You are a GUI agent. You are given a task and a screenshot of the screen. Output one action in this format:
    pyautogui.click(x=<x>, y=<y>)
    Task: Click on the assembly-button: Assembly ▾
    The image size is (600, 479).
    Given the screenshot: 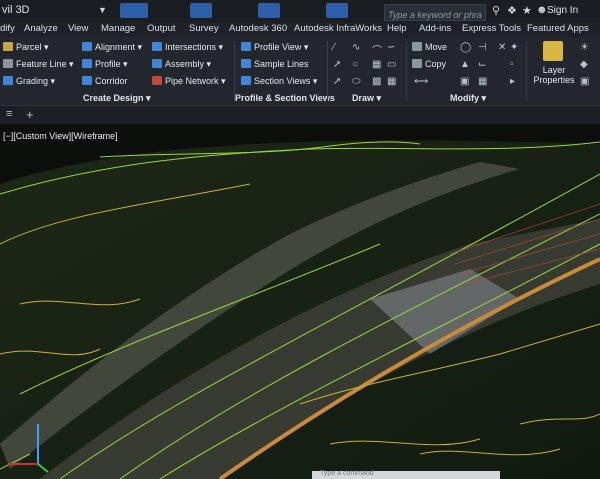 What is the action you would take?
    pyautogui.click(x=181, y=64)
    